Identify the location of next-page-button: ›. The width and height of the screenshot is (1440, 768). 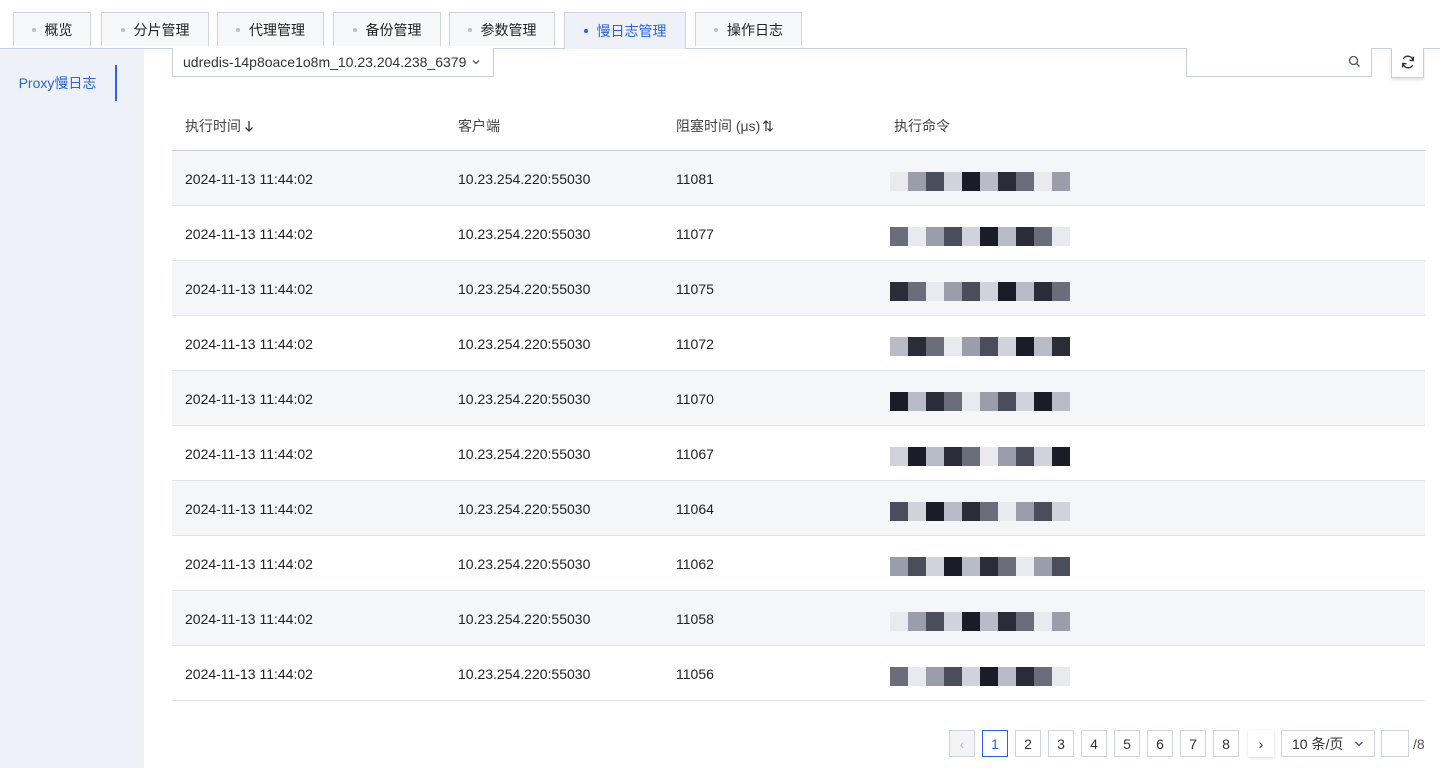
(1261, 743).